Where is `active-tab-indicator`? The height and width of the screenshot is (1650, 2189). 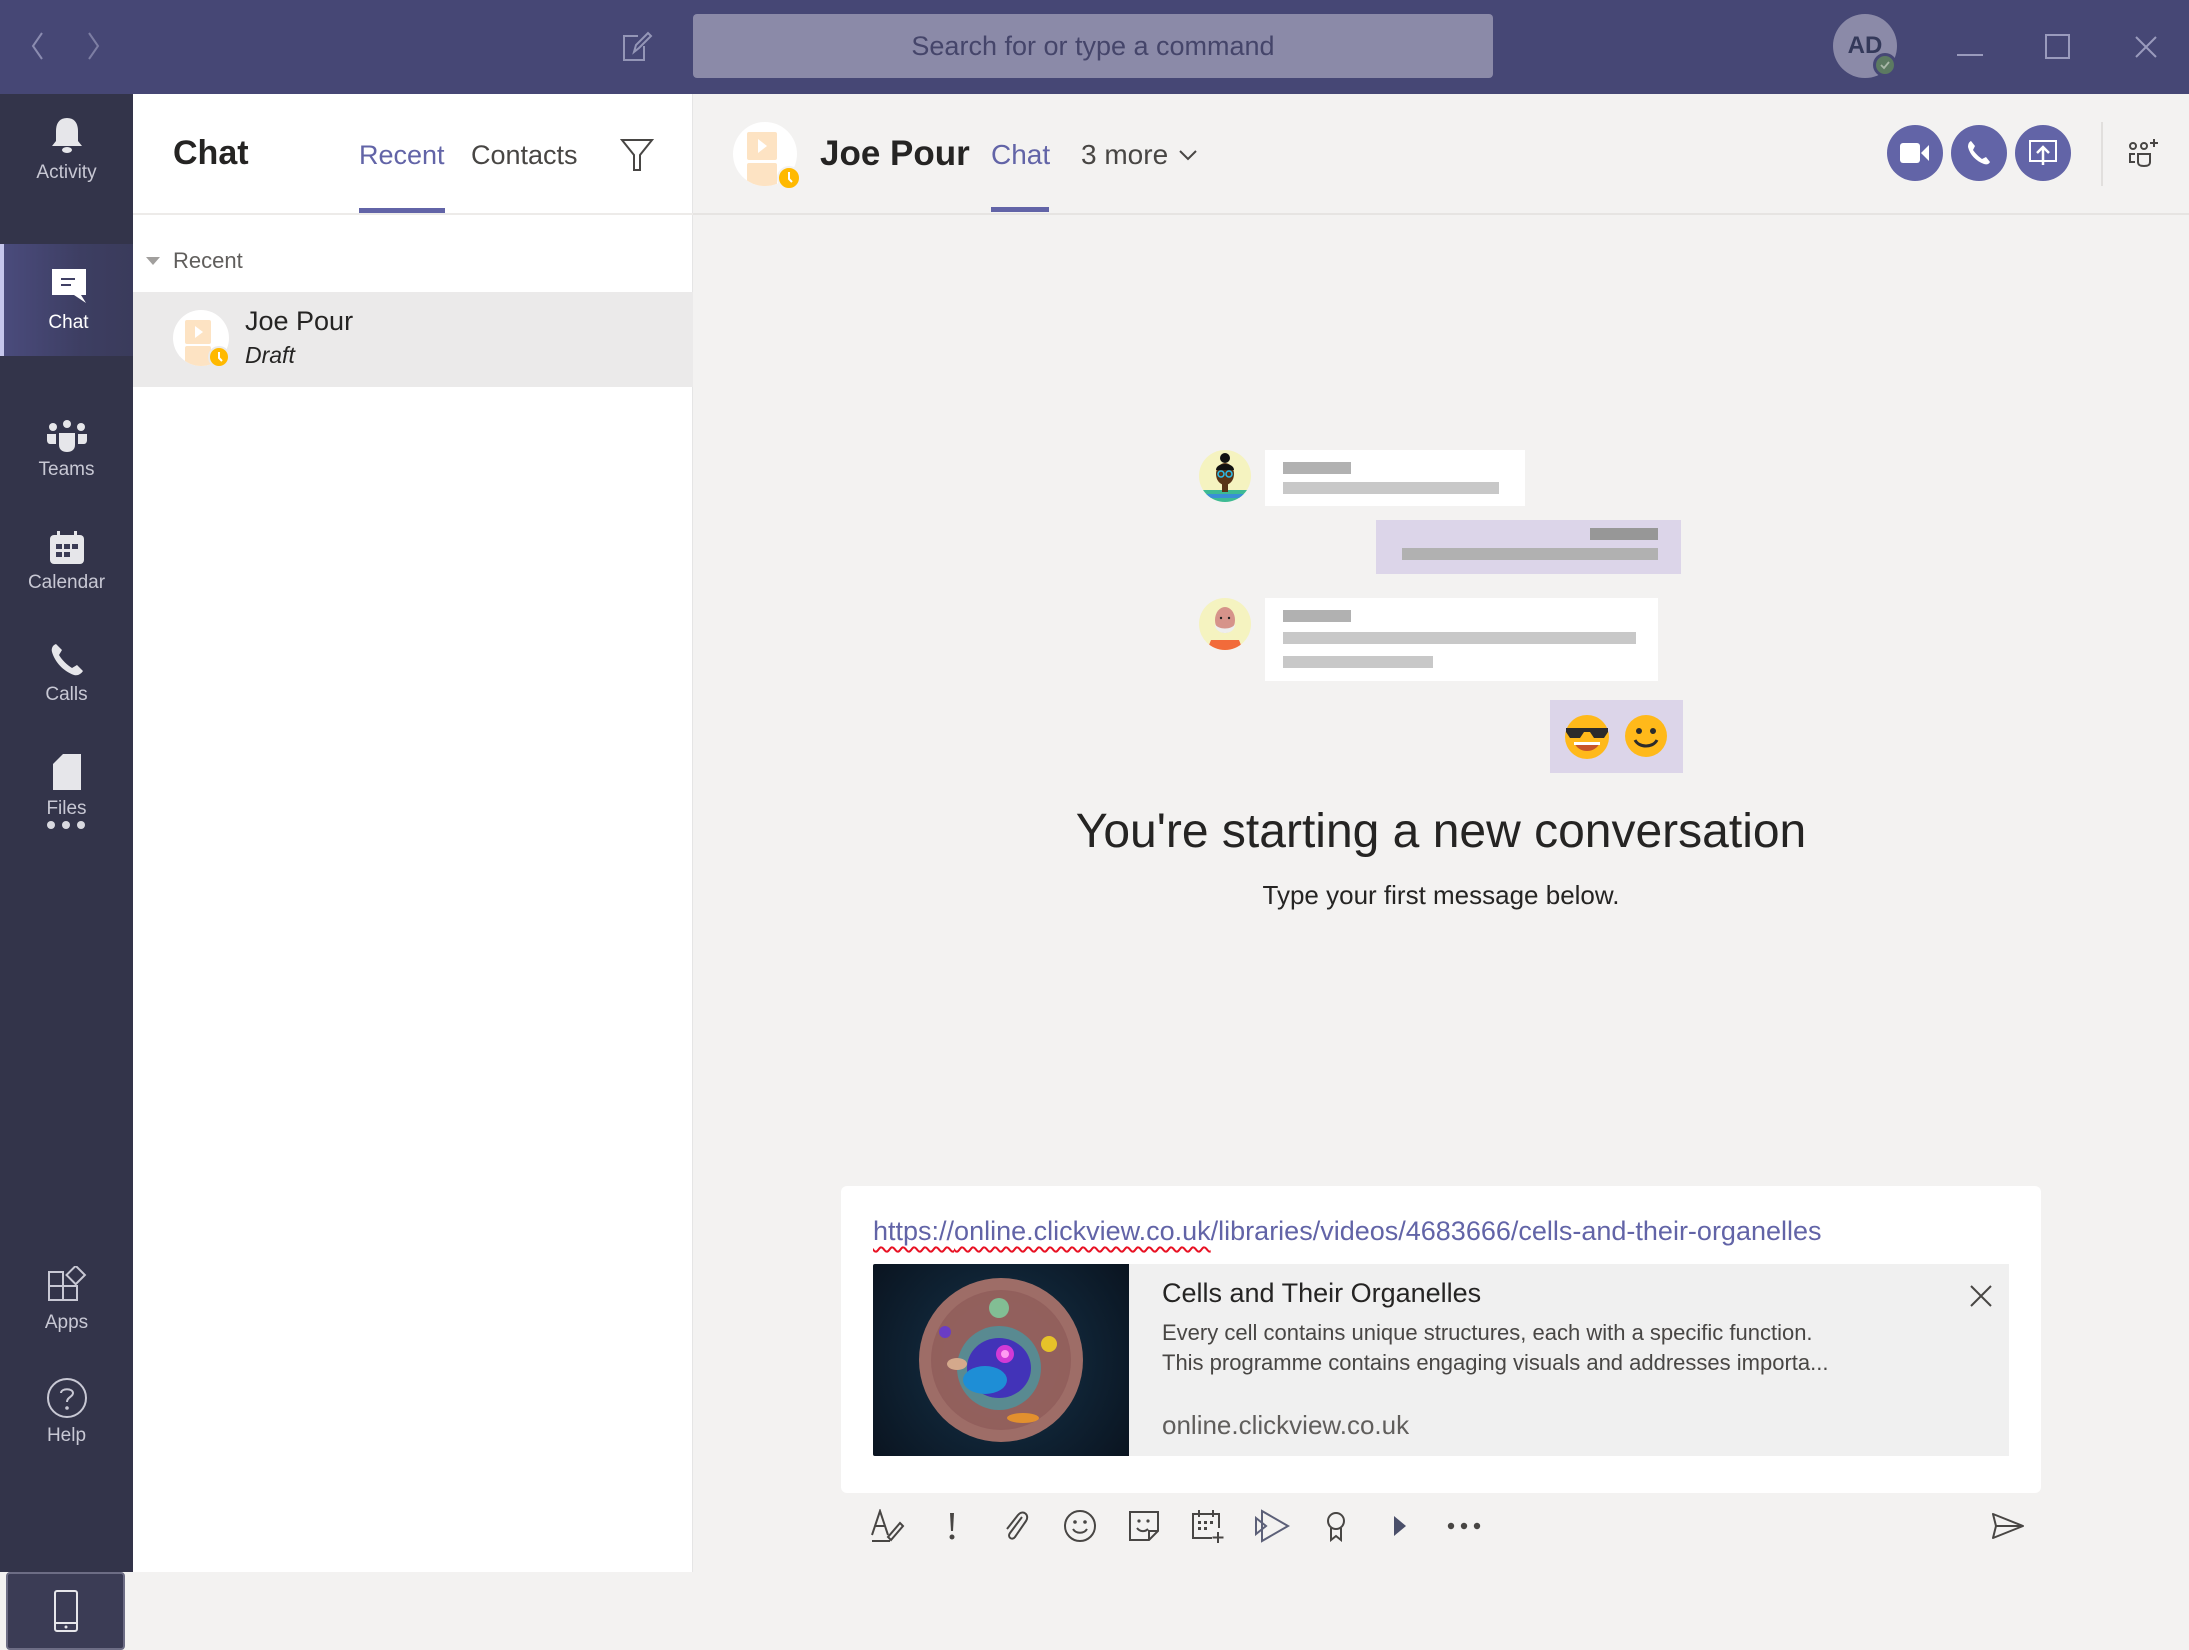
active-tab-indicator is located at coordinates (1020, 209).